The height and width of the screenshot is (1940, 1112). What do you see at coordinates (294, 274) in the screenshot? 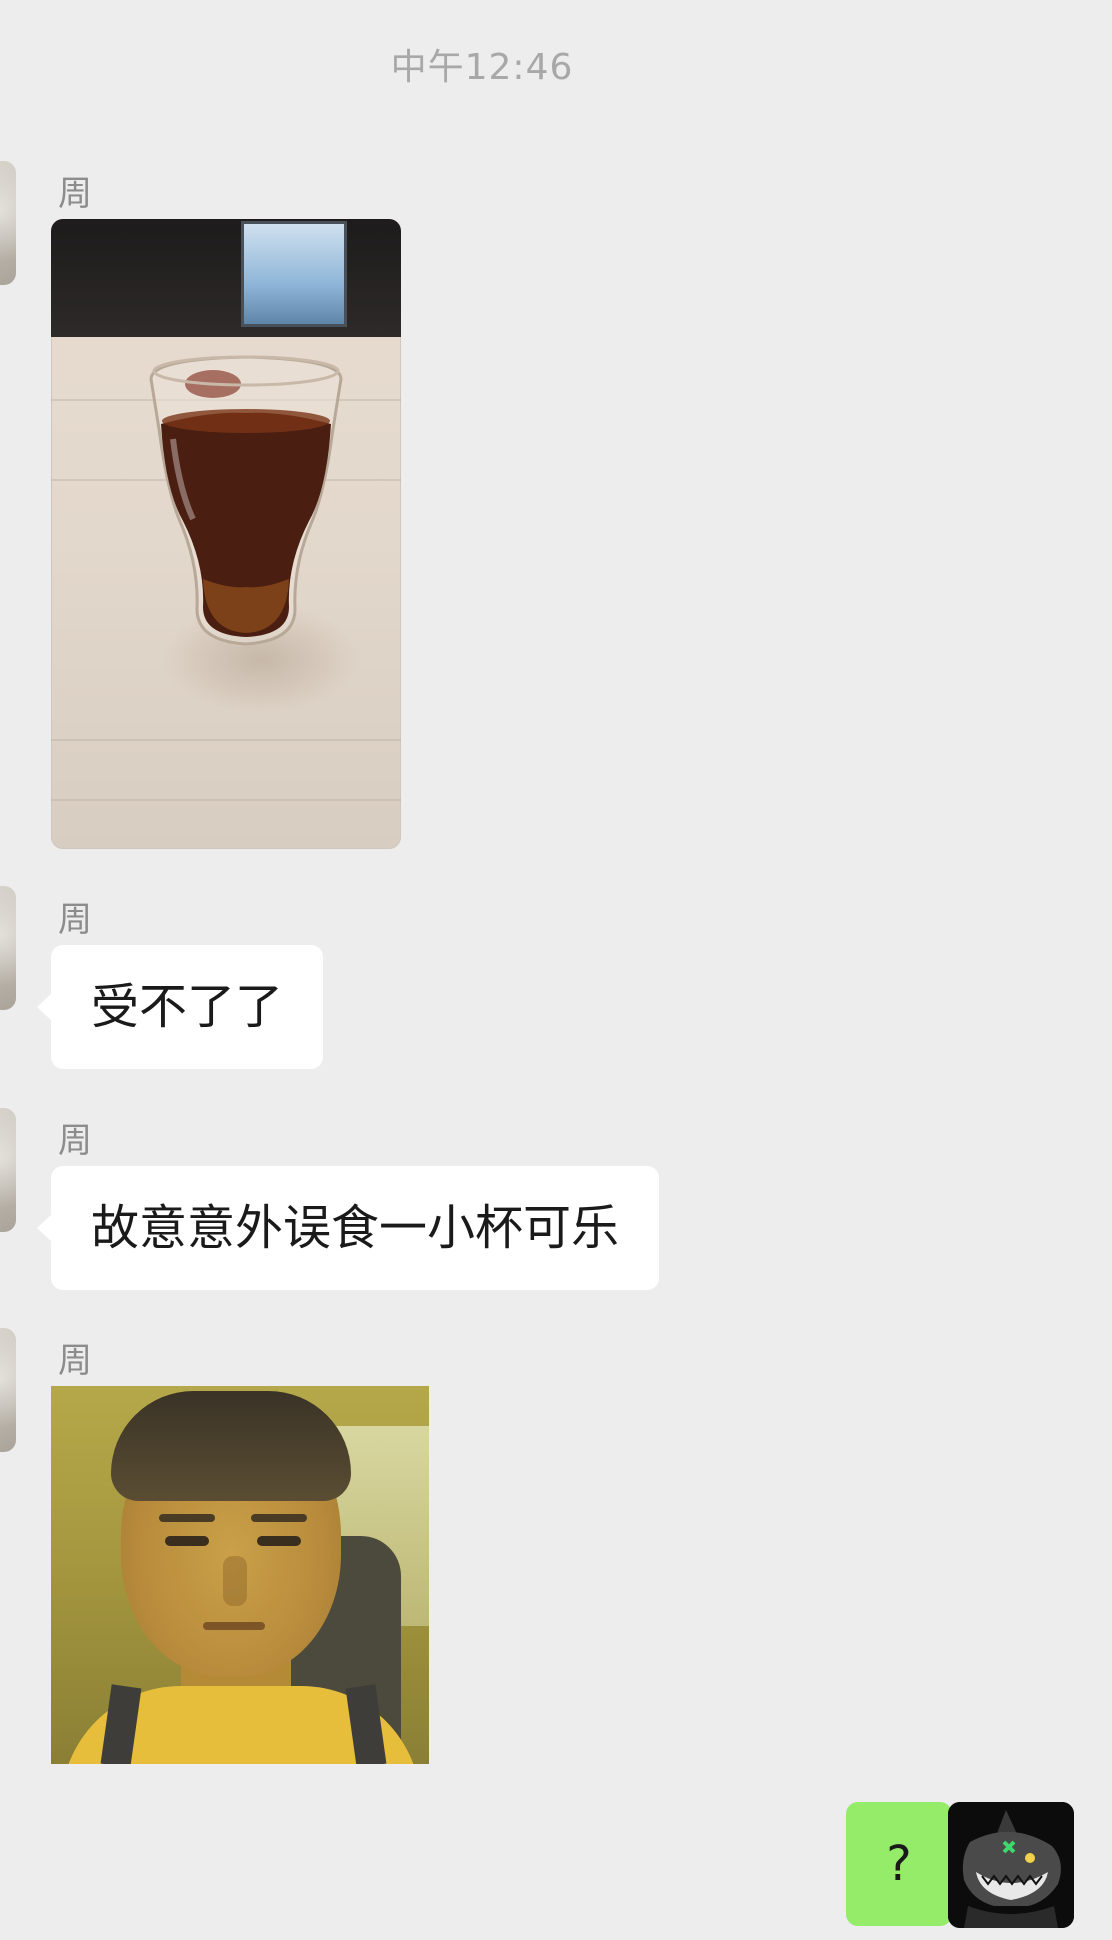
I see `photo-monitor-screen` at bounding box center [294, 274].